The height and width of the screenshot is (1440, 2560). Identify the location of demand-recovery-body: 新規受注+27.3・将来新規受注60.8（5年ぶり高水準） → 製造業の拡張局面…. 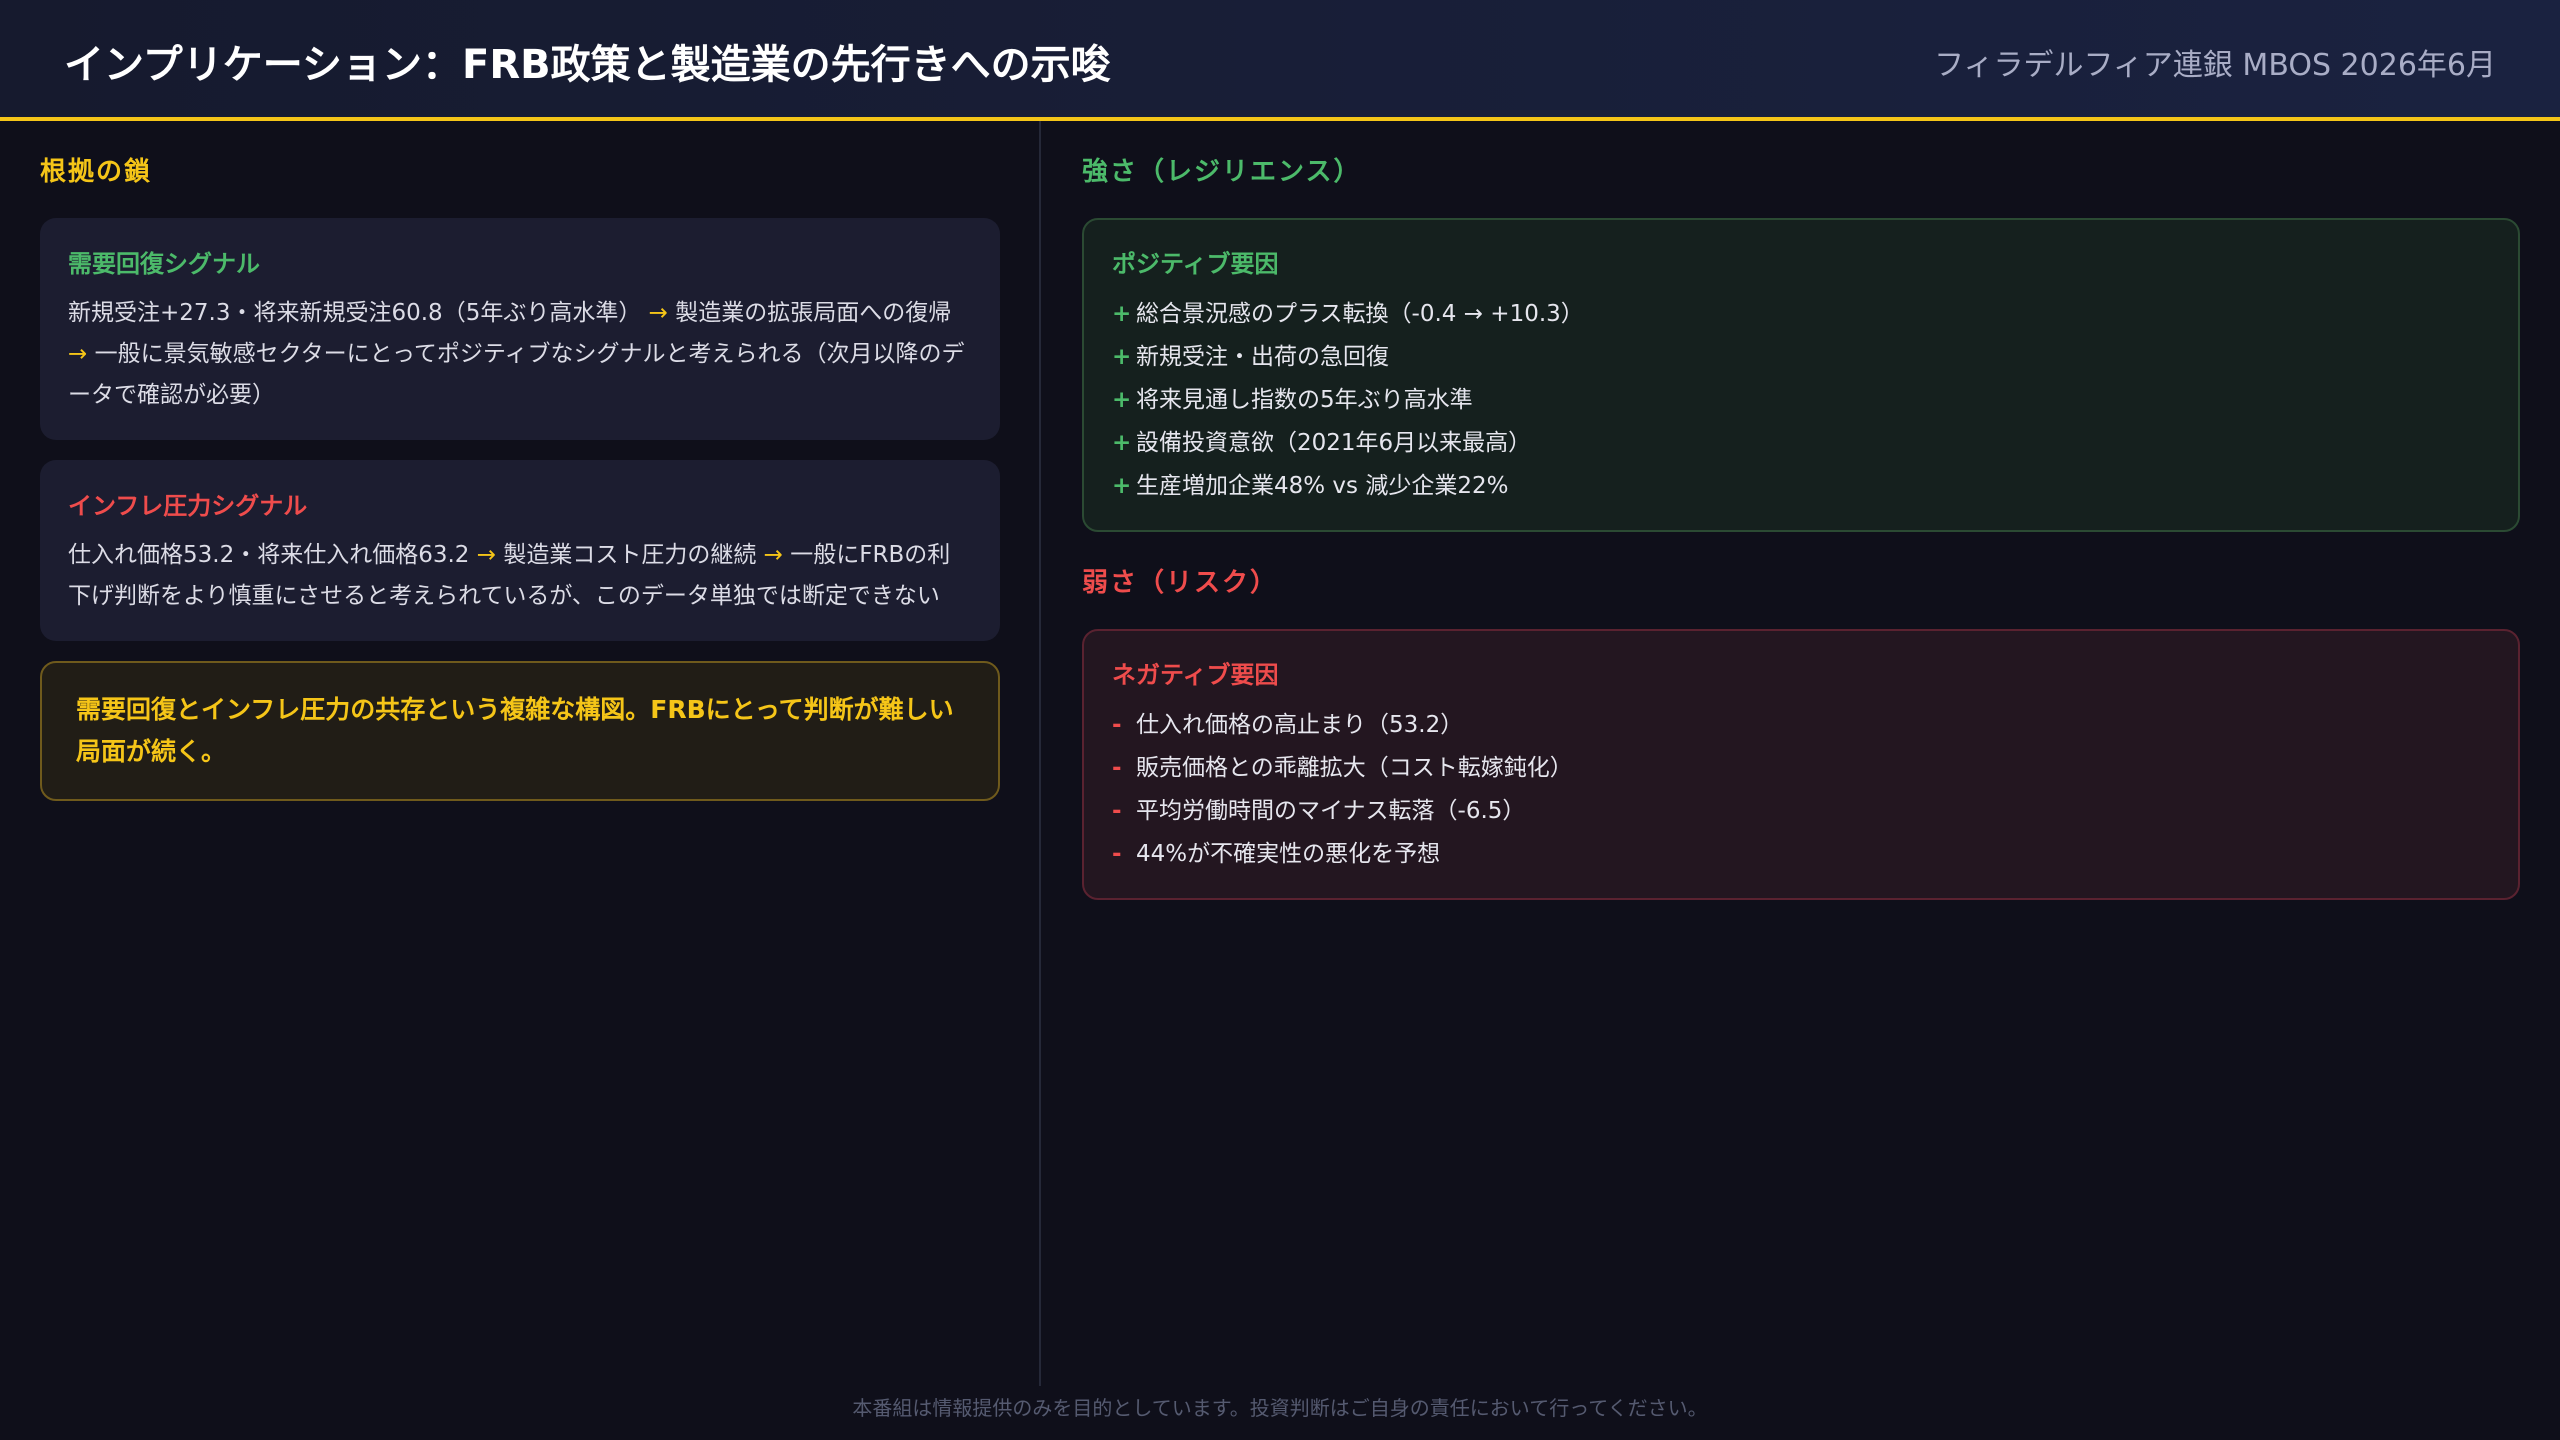
(520, 354).